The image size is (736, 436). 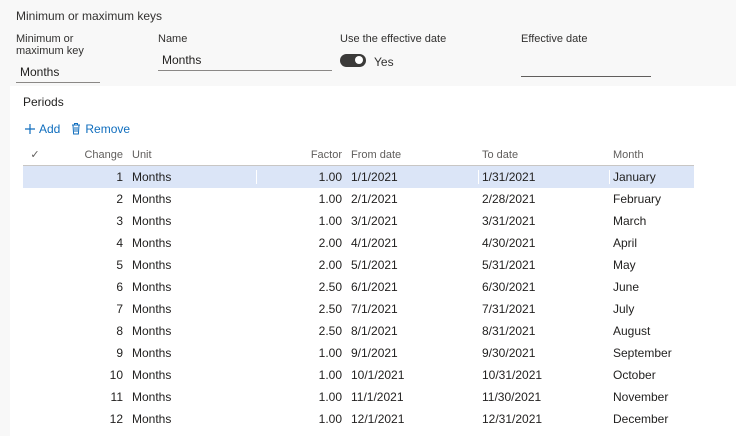 What do you see at coordinates (652, 177) in the screenshot?
I see `month-cell: January` at bounding box center [652, 177].